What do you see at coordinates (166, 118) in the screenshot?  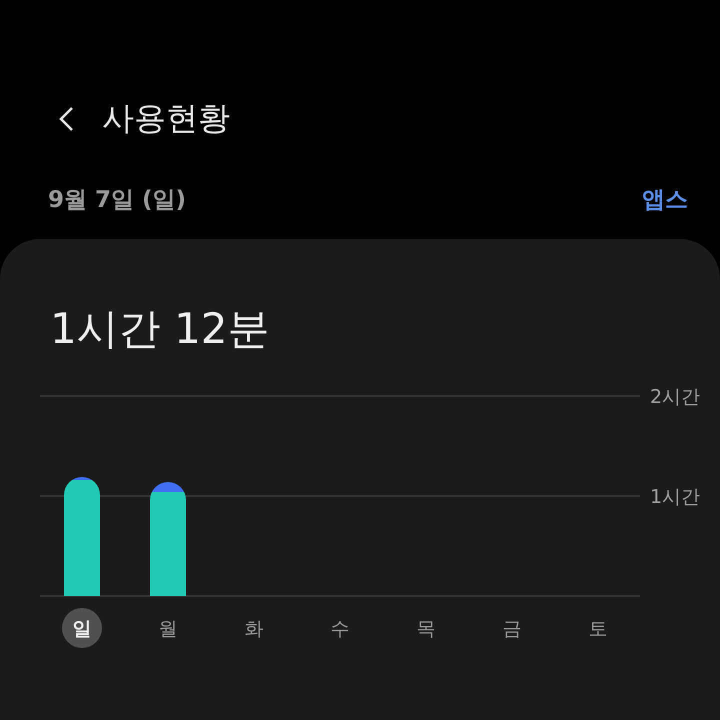 I see `page-title: 사용현황` at bounding box center [166, 118].